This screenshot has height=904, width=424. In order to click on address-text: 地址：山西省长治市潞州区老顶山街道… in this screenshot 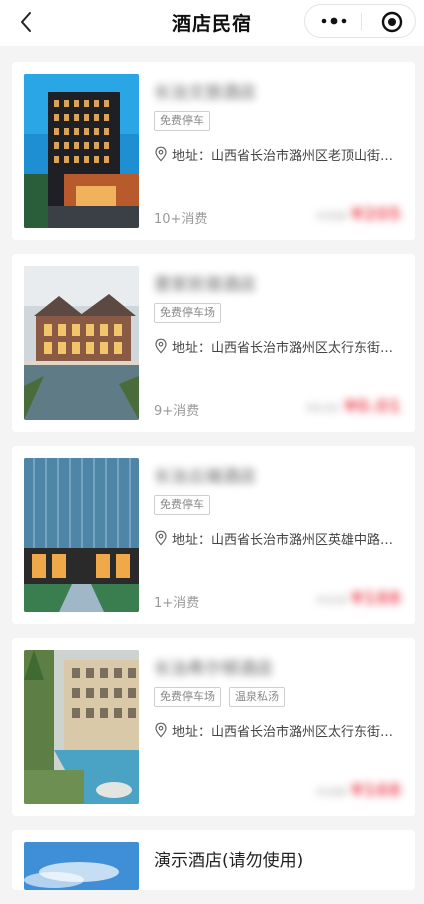, I will do `click(288, 156)`.